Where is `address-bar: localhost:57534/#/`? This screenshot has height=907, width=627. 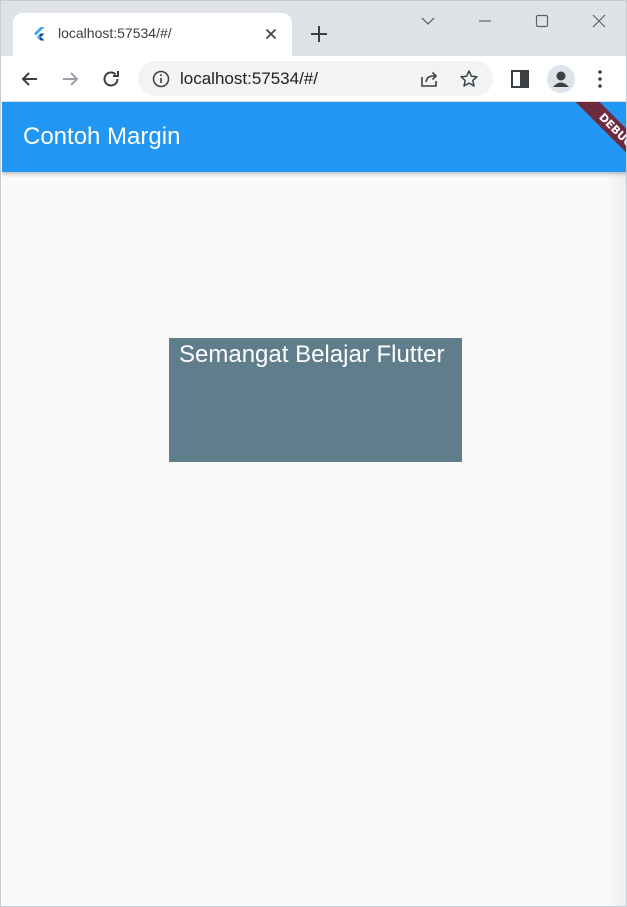
address-bar: localhost:57534/#/ is located at coordinates (315, 78).